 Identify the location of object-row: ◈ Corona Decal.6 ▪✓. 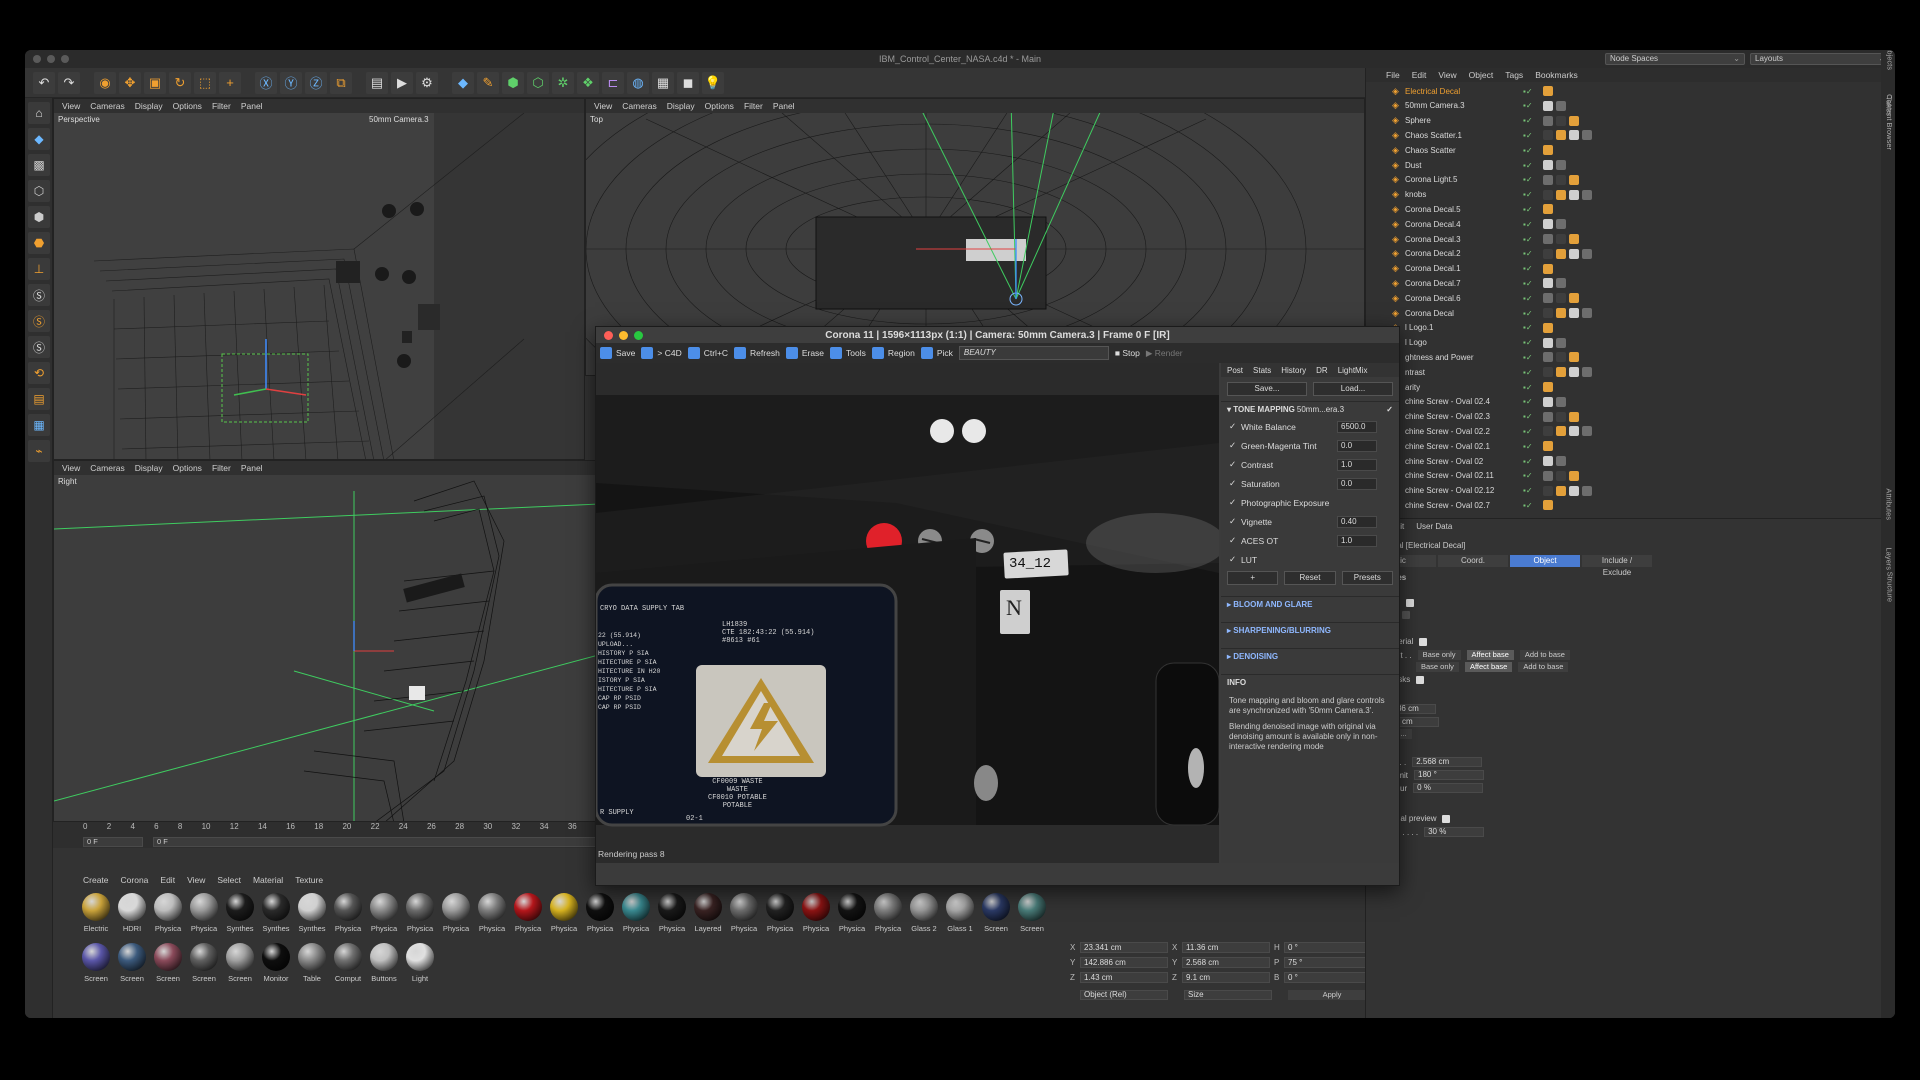
(1632, 298).